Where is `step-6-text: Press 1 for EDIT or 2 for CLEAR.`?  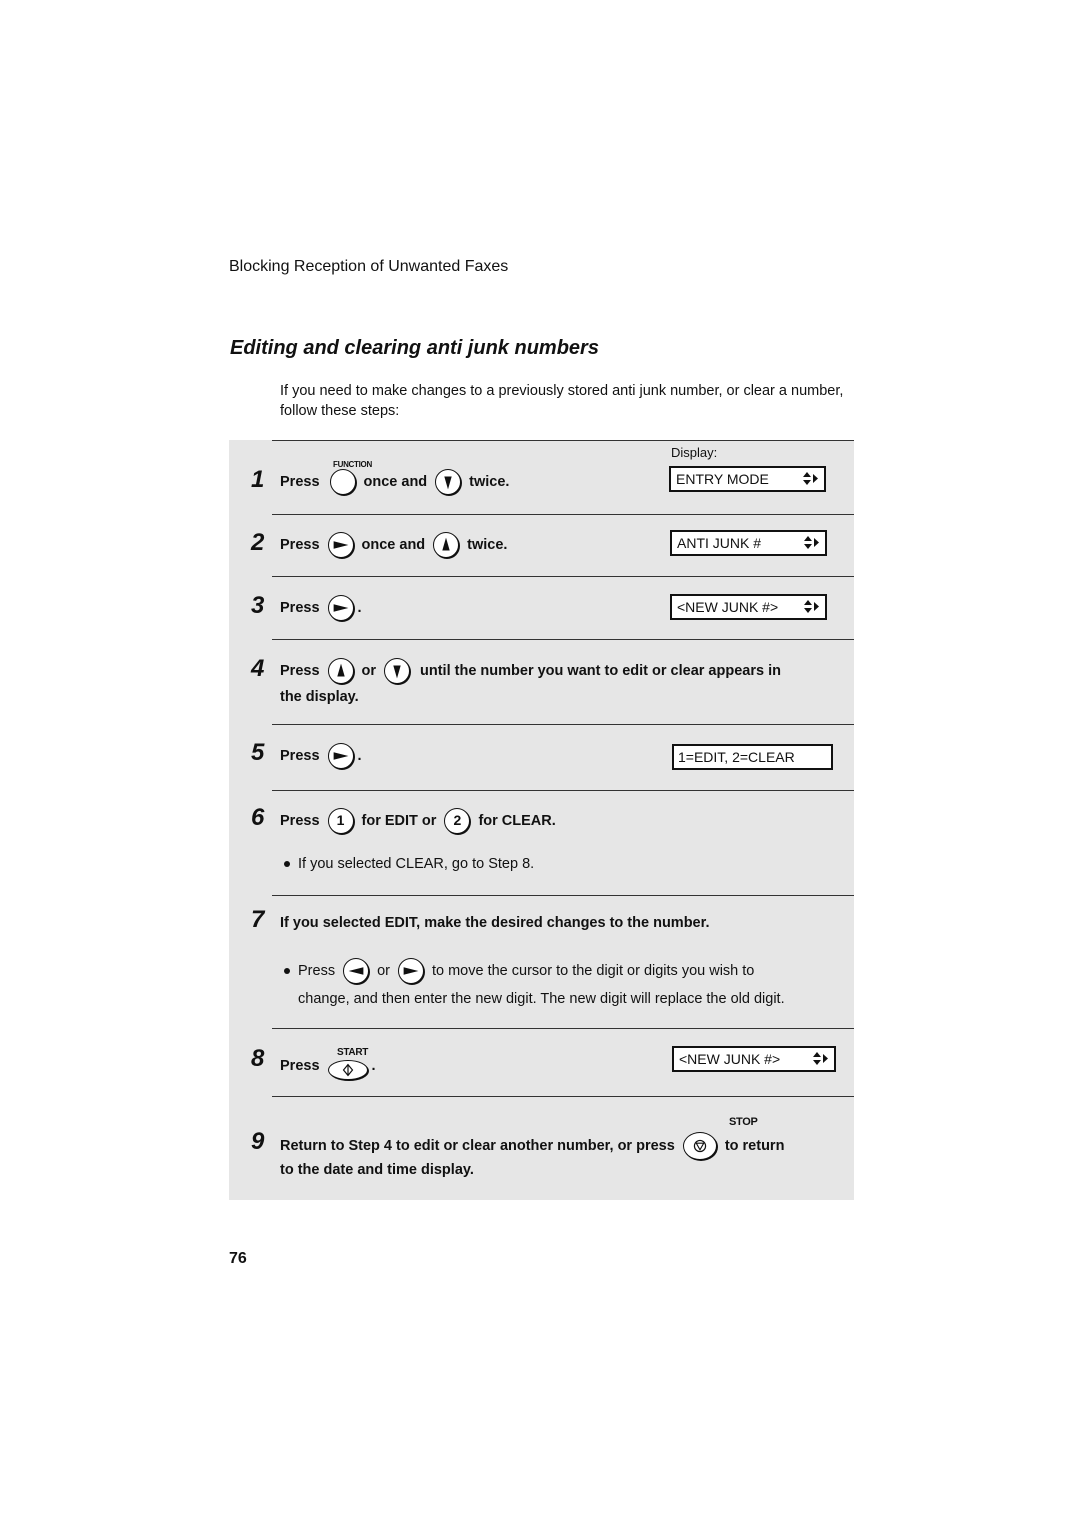 step-6-text: Press 1 for EDIT or 2 for CLEAR. is located at coordinates (418, 821).